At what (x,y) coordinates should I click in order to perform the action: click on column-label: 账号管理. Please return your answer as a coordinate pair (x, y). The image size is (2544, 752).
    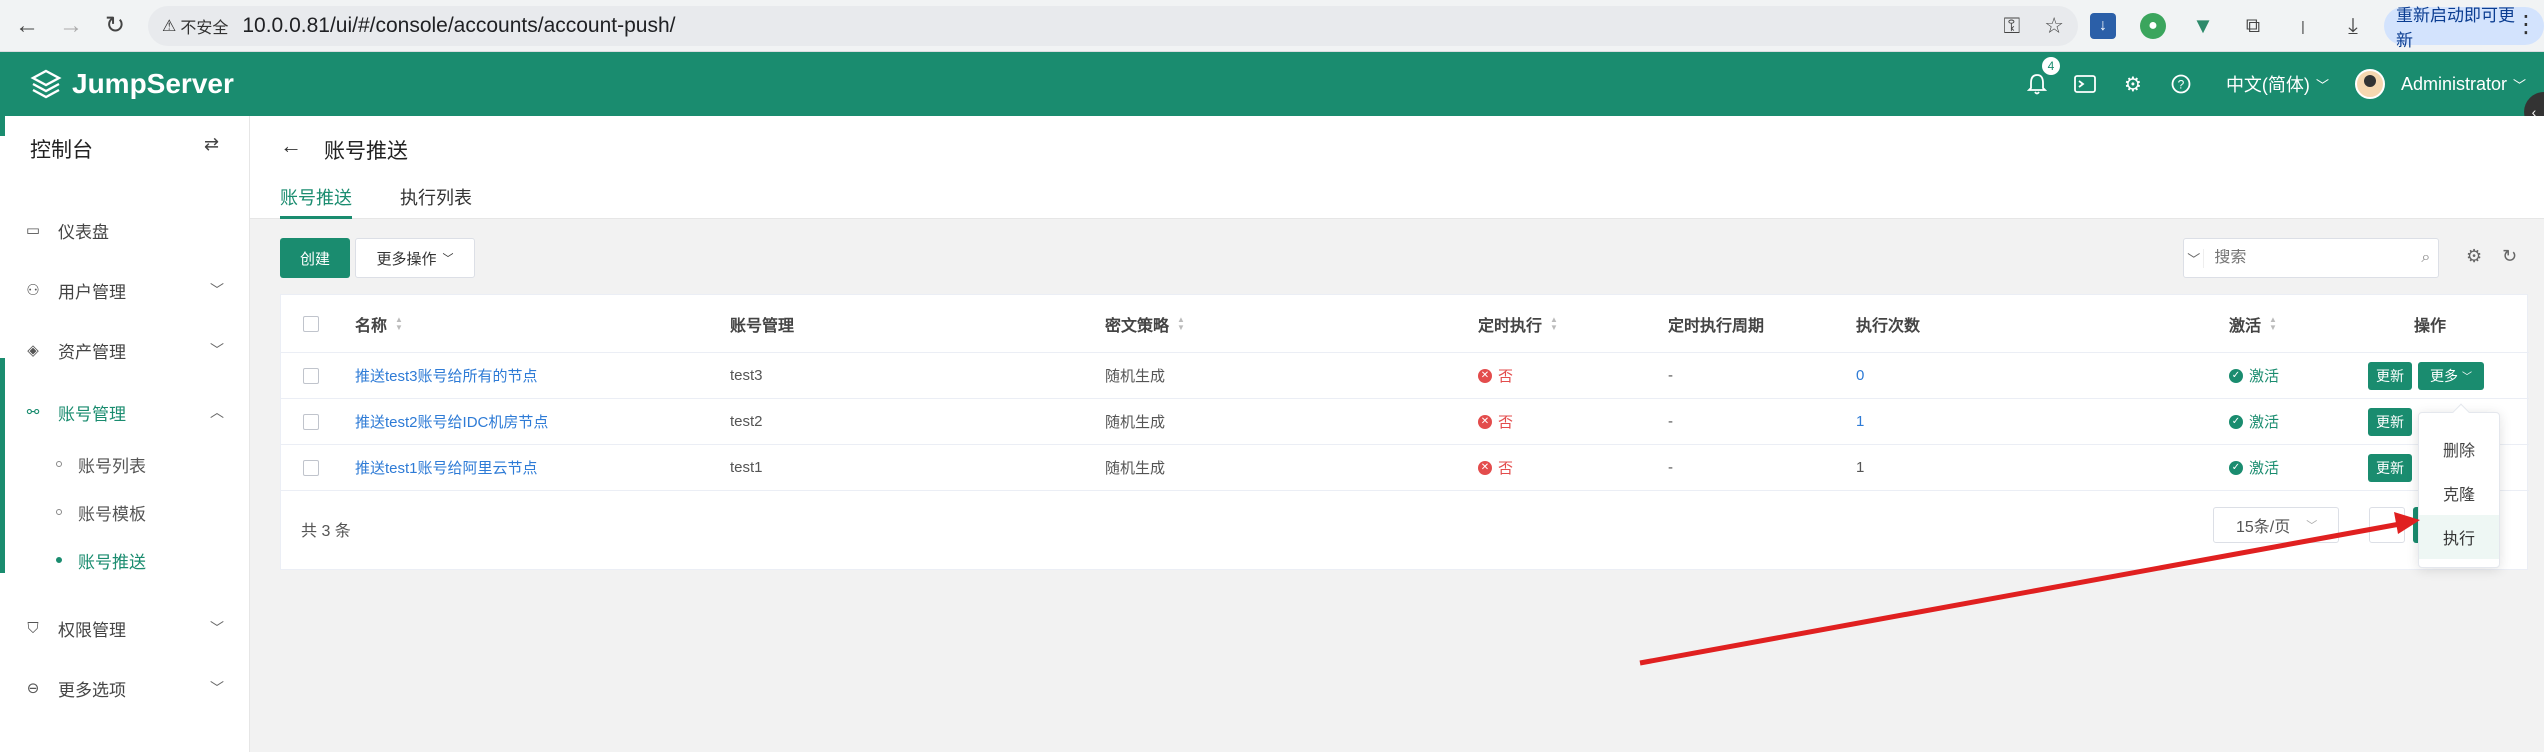
    Looking at the image, I should click on (762, 326).